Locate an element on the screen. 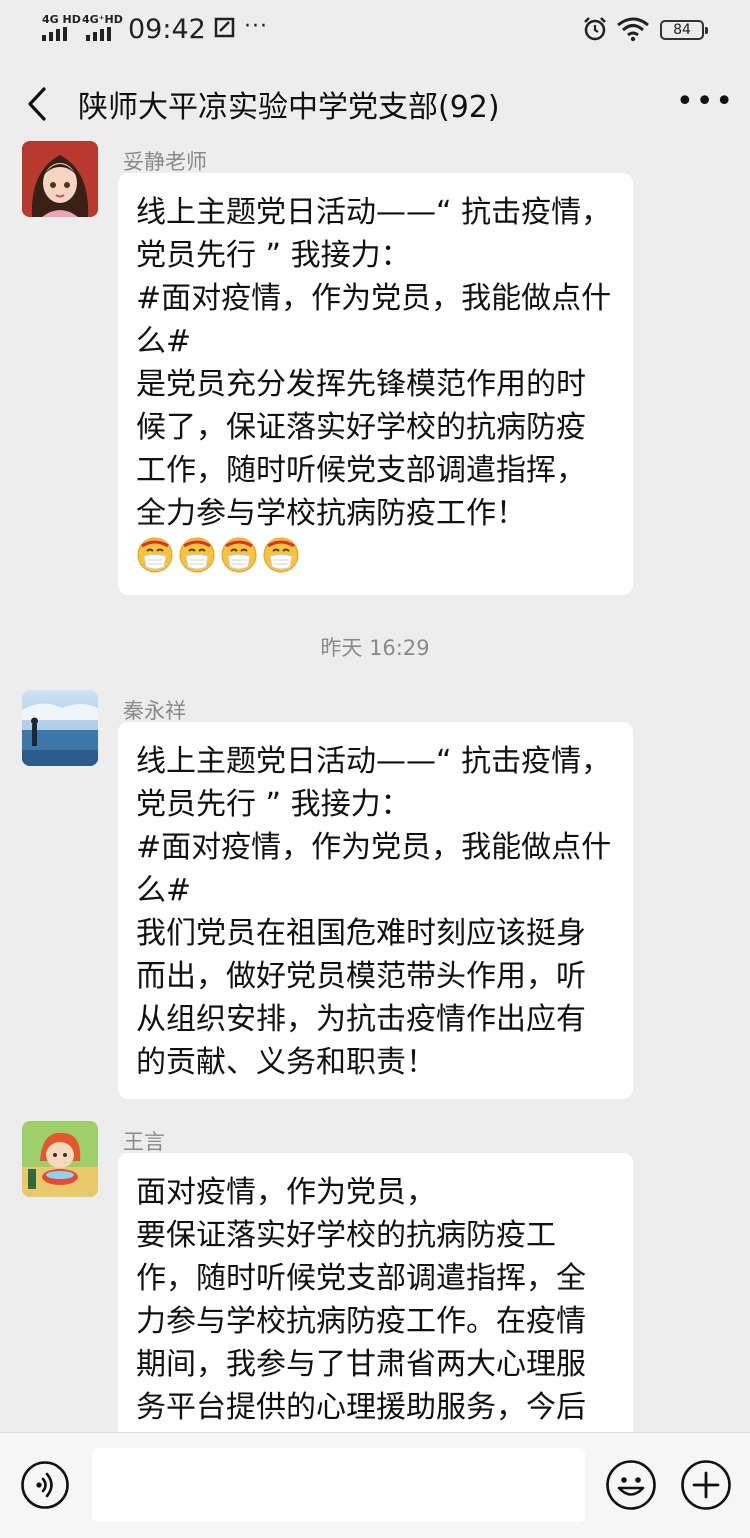 The image size is (750, 1538). chat-title: 陕师大平凉实验中学党支部(92) is located at coordinates (289, 107).